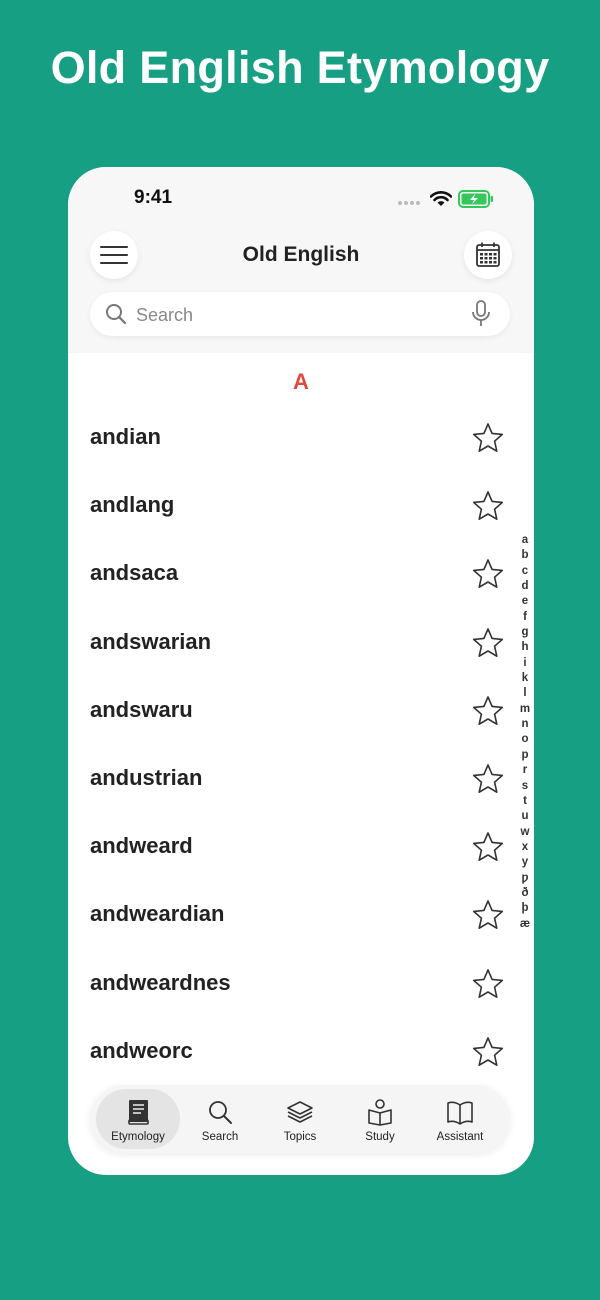 This screenshot has width=600, height=1300. Describe the element at coordinates (160, 982) in the screenshot. I see `word-label: andweardnes` at that location.